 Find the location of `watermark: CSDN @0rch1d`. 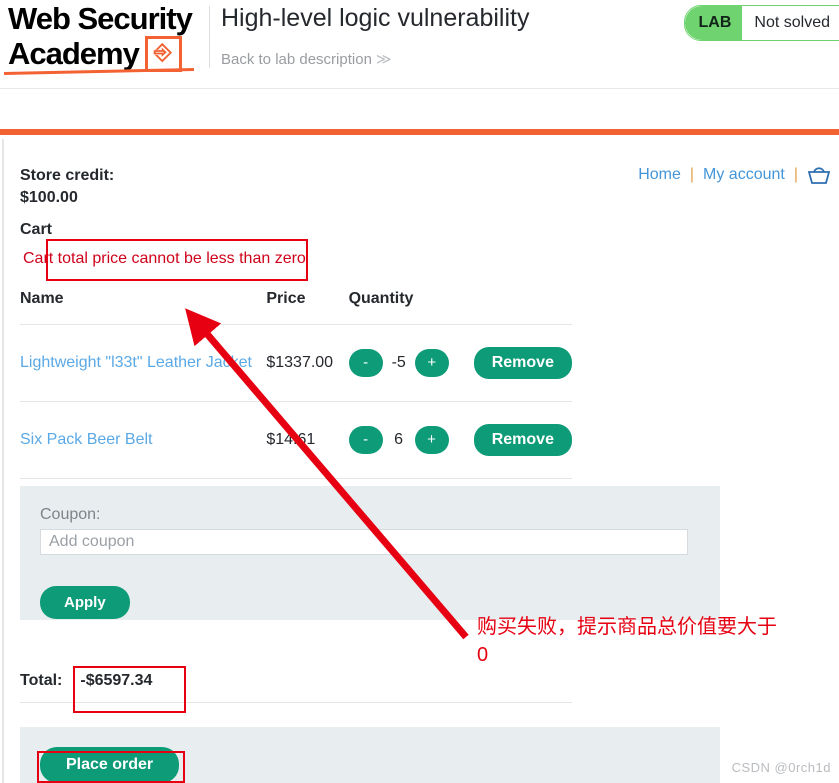

watermark: CSDN @0rch1d is located at coordinates (781, 767).